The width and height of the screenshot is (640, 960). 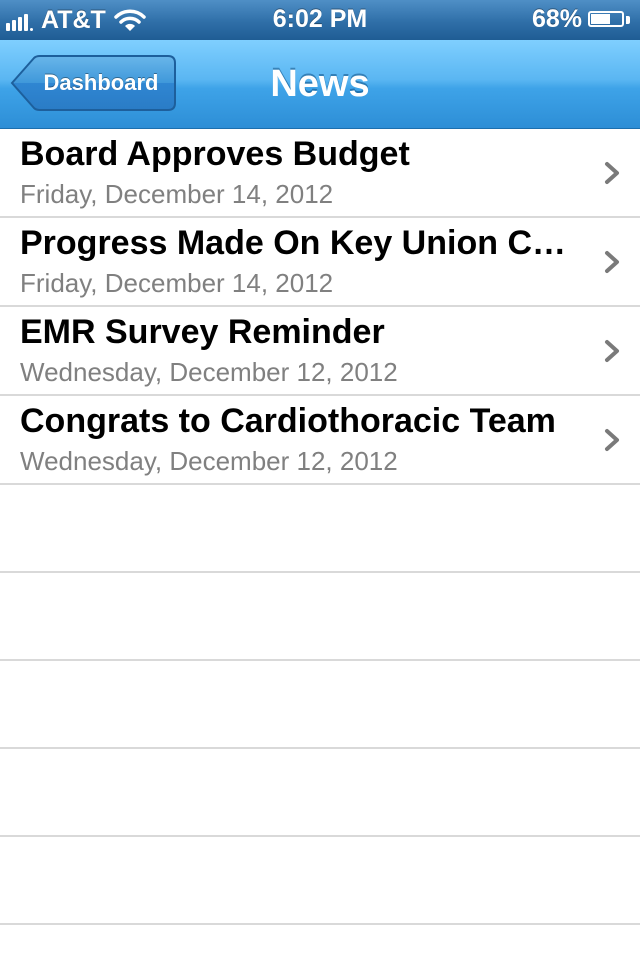 I want to click on battery-icon, so click(x=609, y=19).